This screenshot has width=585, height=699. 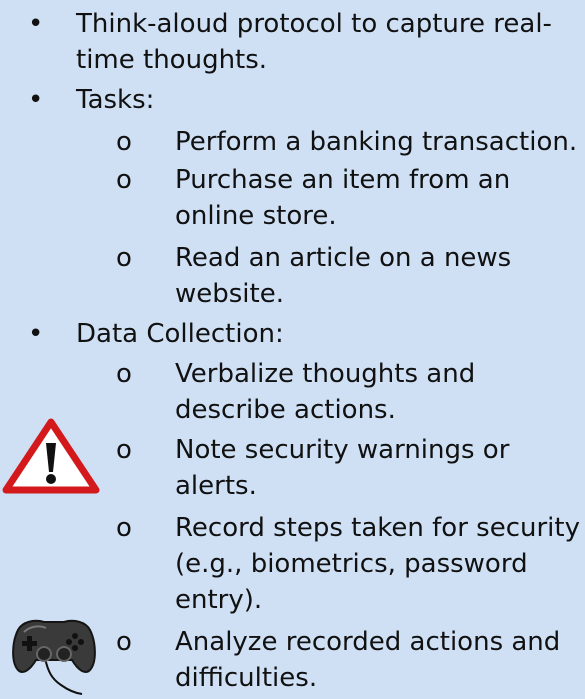 I want to click on bullet-text-line: Verbalize thoughts and, so click(x=325, y=374).